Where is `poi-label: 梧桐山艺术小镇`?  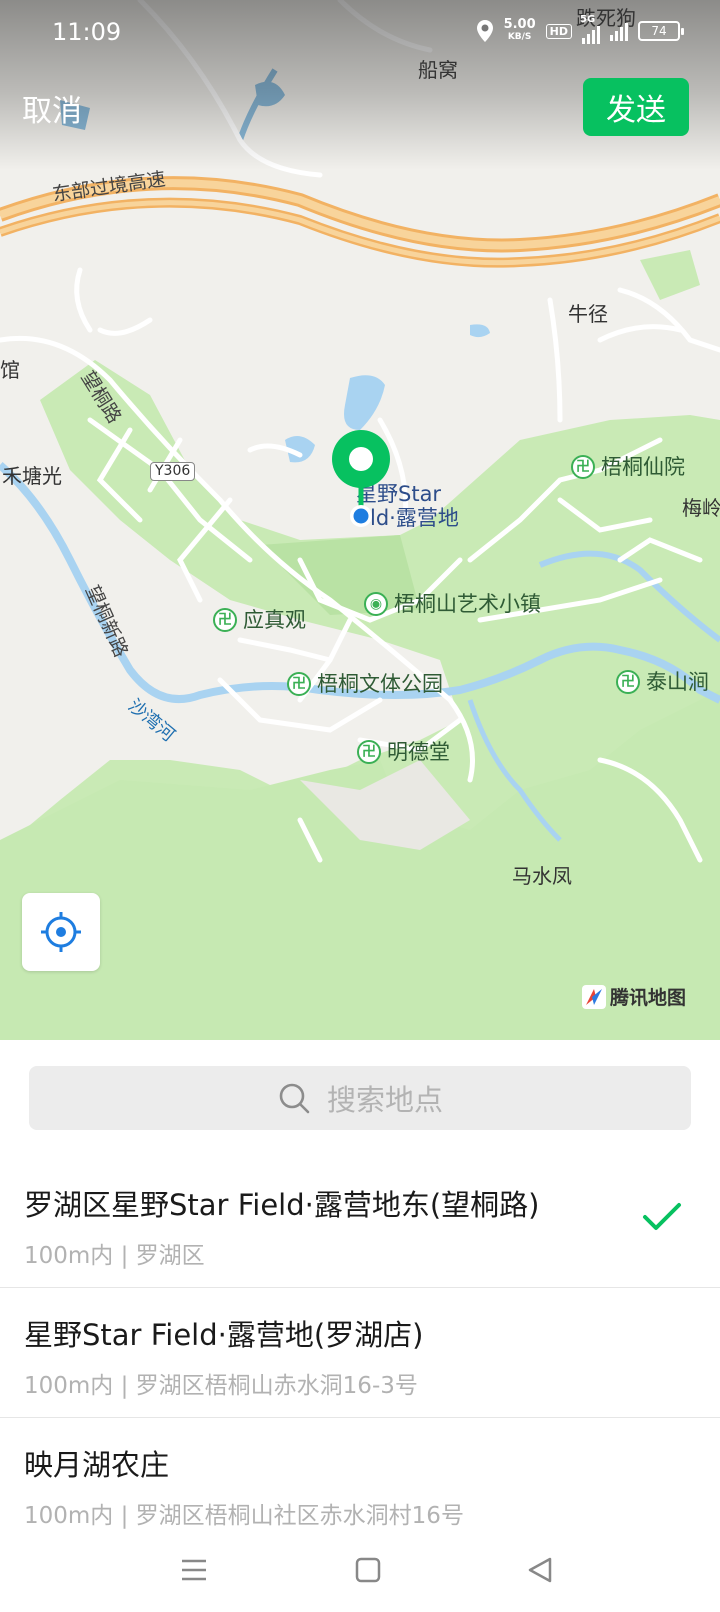
poi-label: 梧桐山艺术小镇 is located at coordinates (467, 603).